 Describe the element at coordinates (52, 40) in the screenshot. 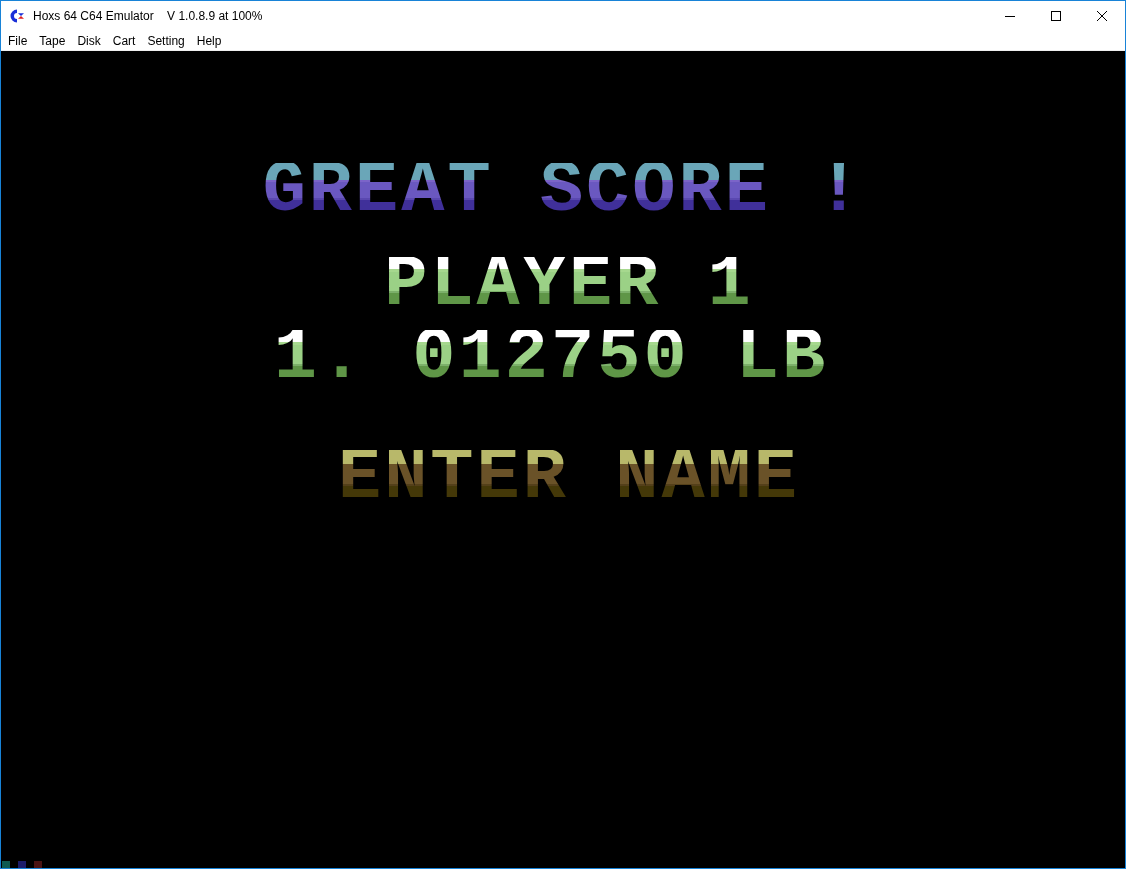

I see `menu-item: Tape` at that location.